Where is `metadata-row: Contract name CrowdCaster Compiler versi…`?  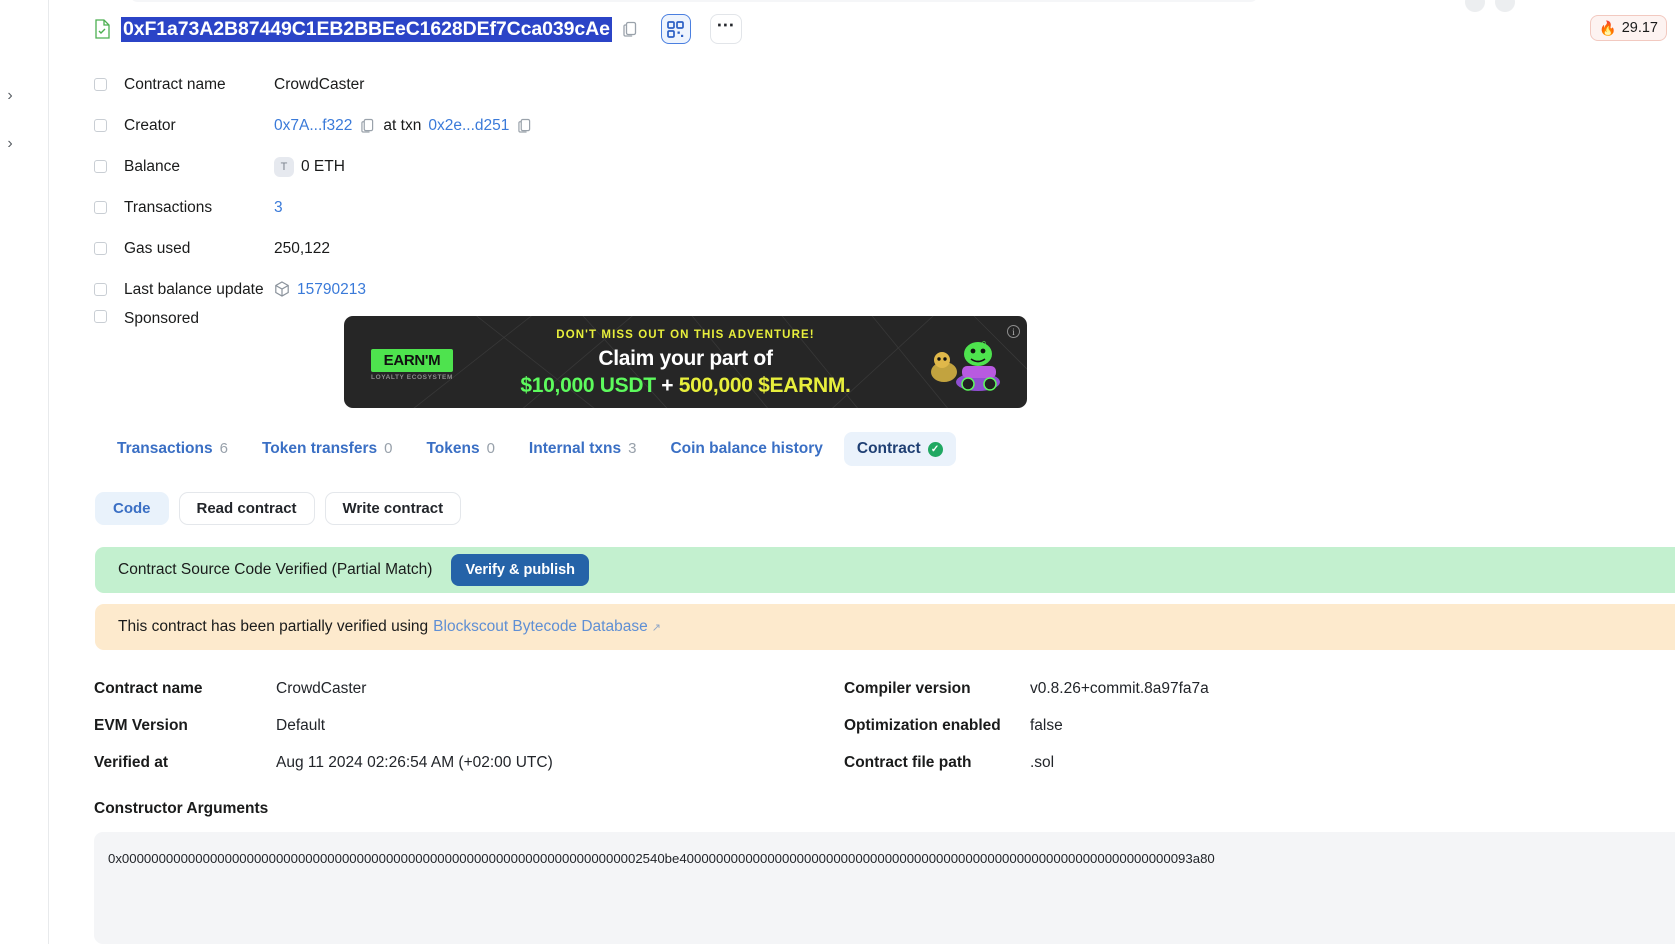 metadata-row: Contract name CrowdCaster Compiler versi… is located at coordinates (834, 688).